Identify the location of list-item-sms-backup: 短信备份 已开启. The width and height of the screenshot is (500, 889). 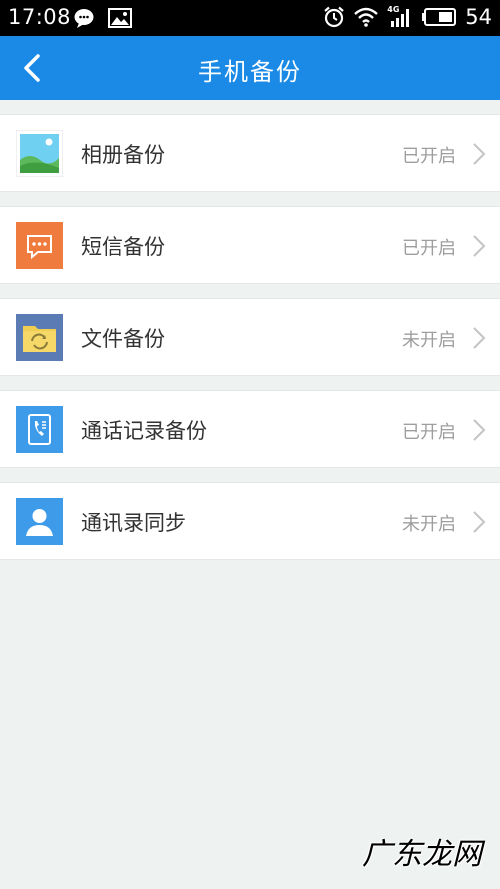
(250, 245).